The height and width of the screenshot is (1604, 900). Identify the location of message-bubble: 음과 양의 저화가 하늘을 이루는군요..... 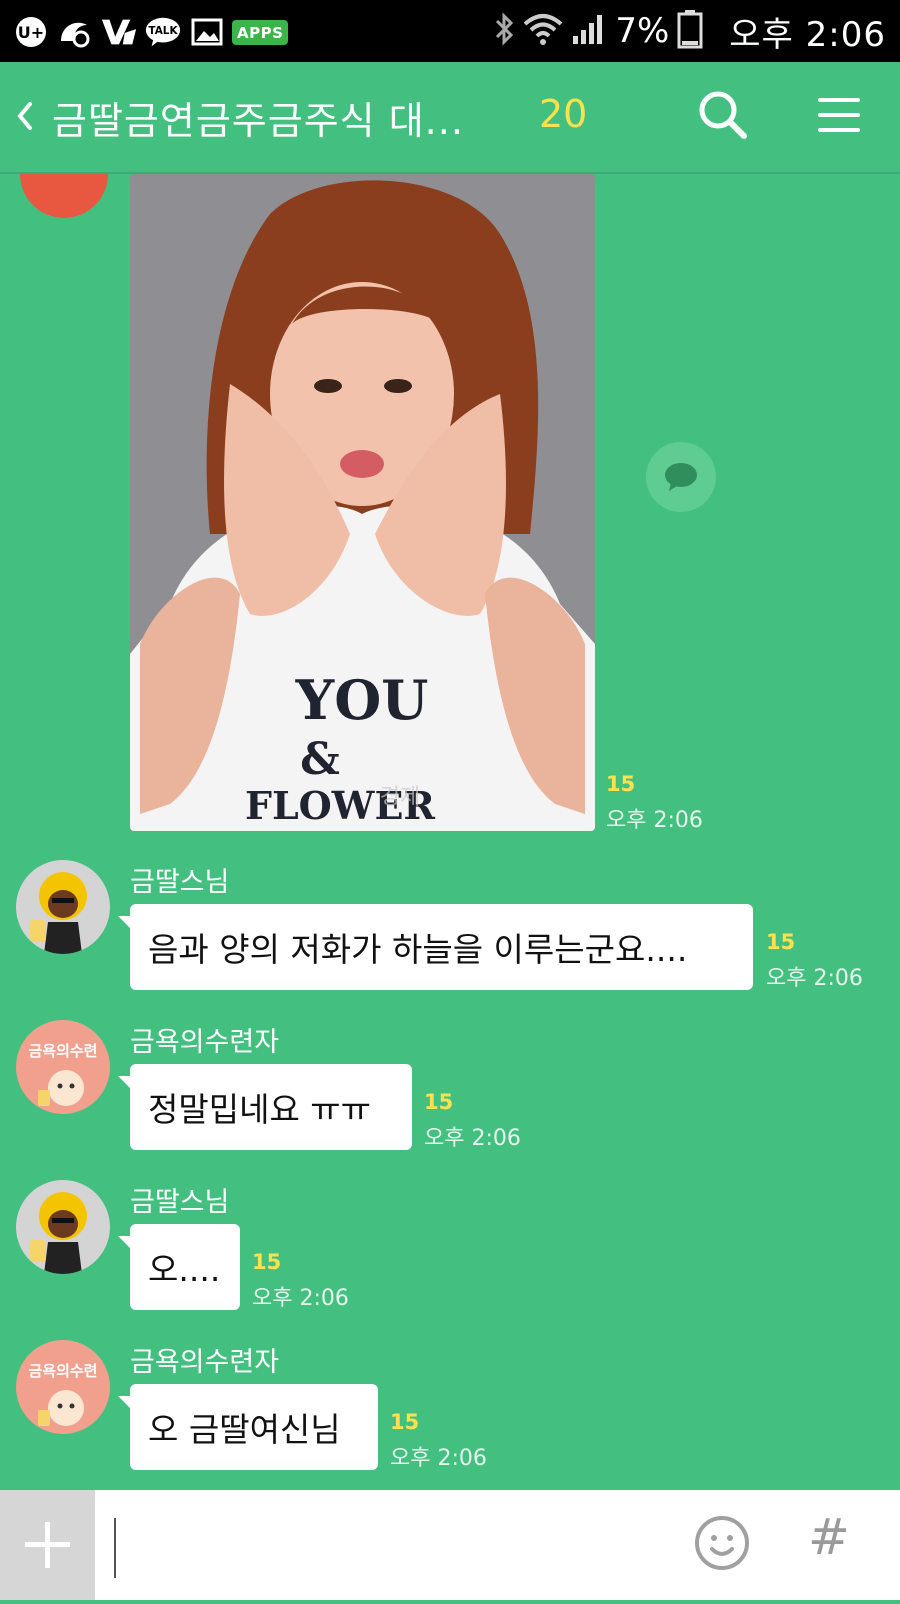
(435, 947).